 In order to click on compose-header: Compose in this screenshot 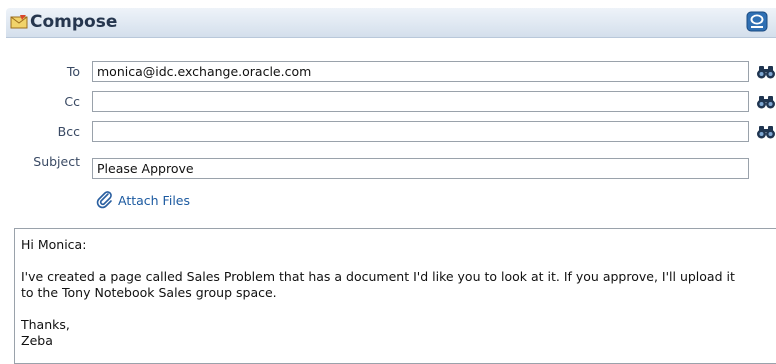, I will do `click(391, 23)`.